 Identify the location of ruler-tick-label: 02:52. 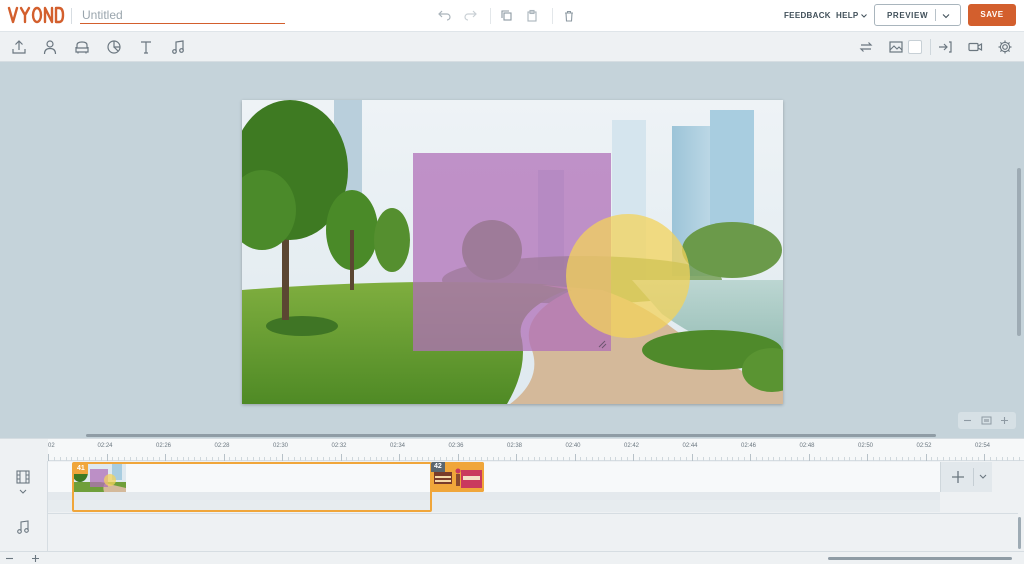
(924, 446).